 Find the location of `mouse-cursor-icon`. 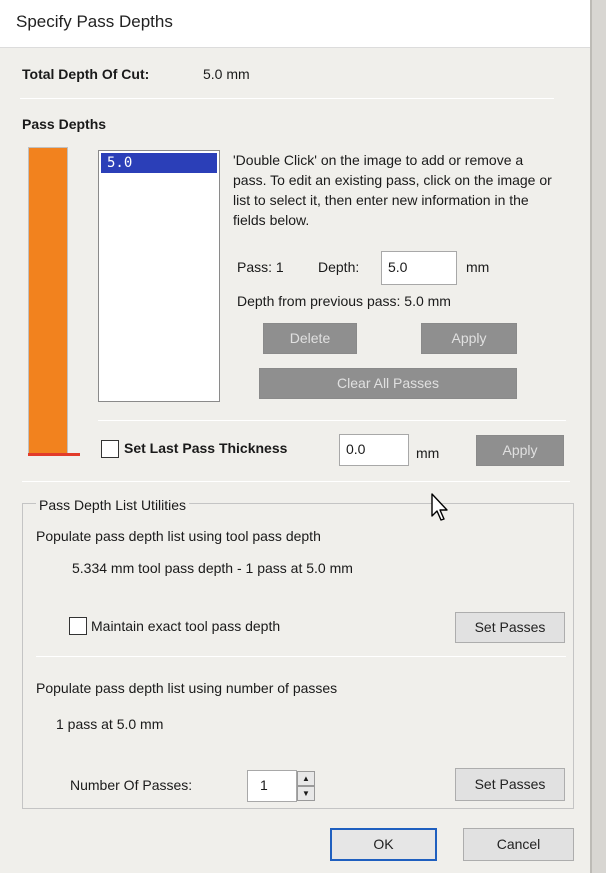

mouse-cursor-icon is located at coordinates (439, 507).